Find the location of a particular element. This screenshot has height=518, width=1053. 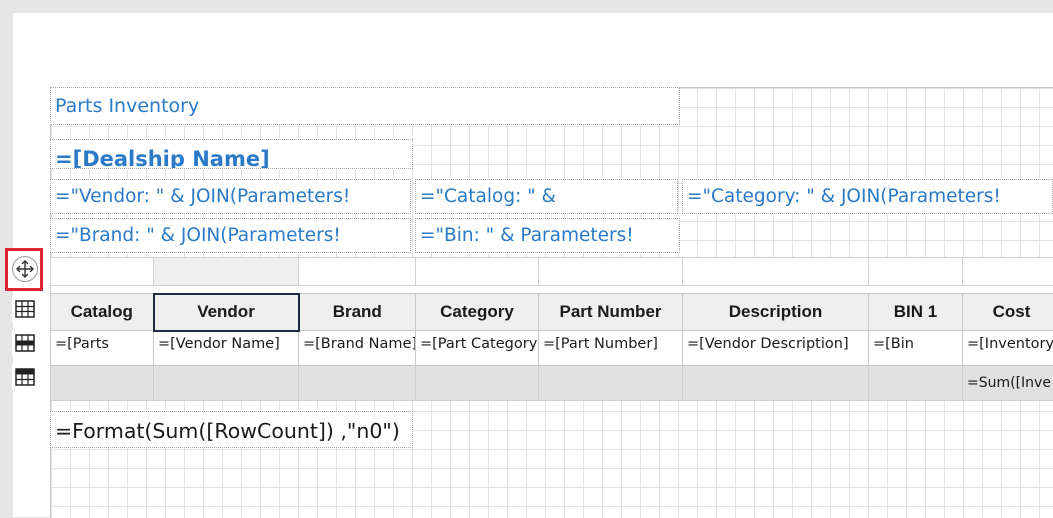

detail-cell-category: =[Part Category] is located at coordinates (477, 348).